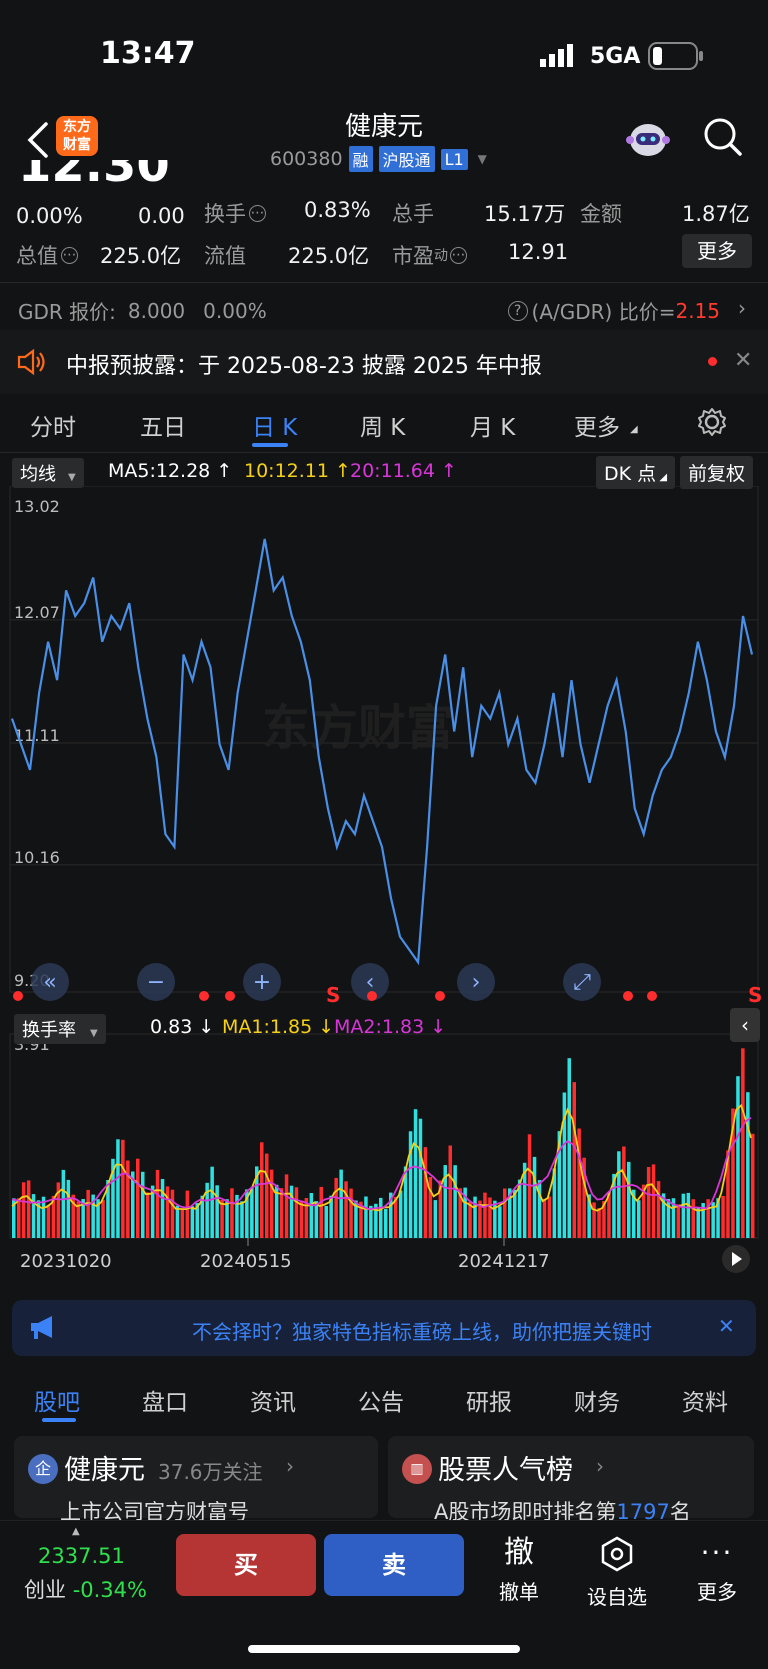 The width and height of the screenshot is (768, 1669). What do you see at coordinates (196, 1480) in the screenshot?
I see `company-card: 企 健康元 37.6万关注 › 上市公司官方财富号` at bounding box center [196, 1480].